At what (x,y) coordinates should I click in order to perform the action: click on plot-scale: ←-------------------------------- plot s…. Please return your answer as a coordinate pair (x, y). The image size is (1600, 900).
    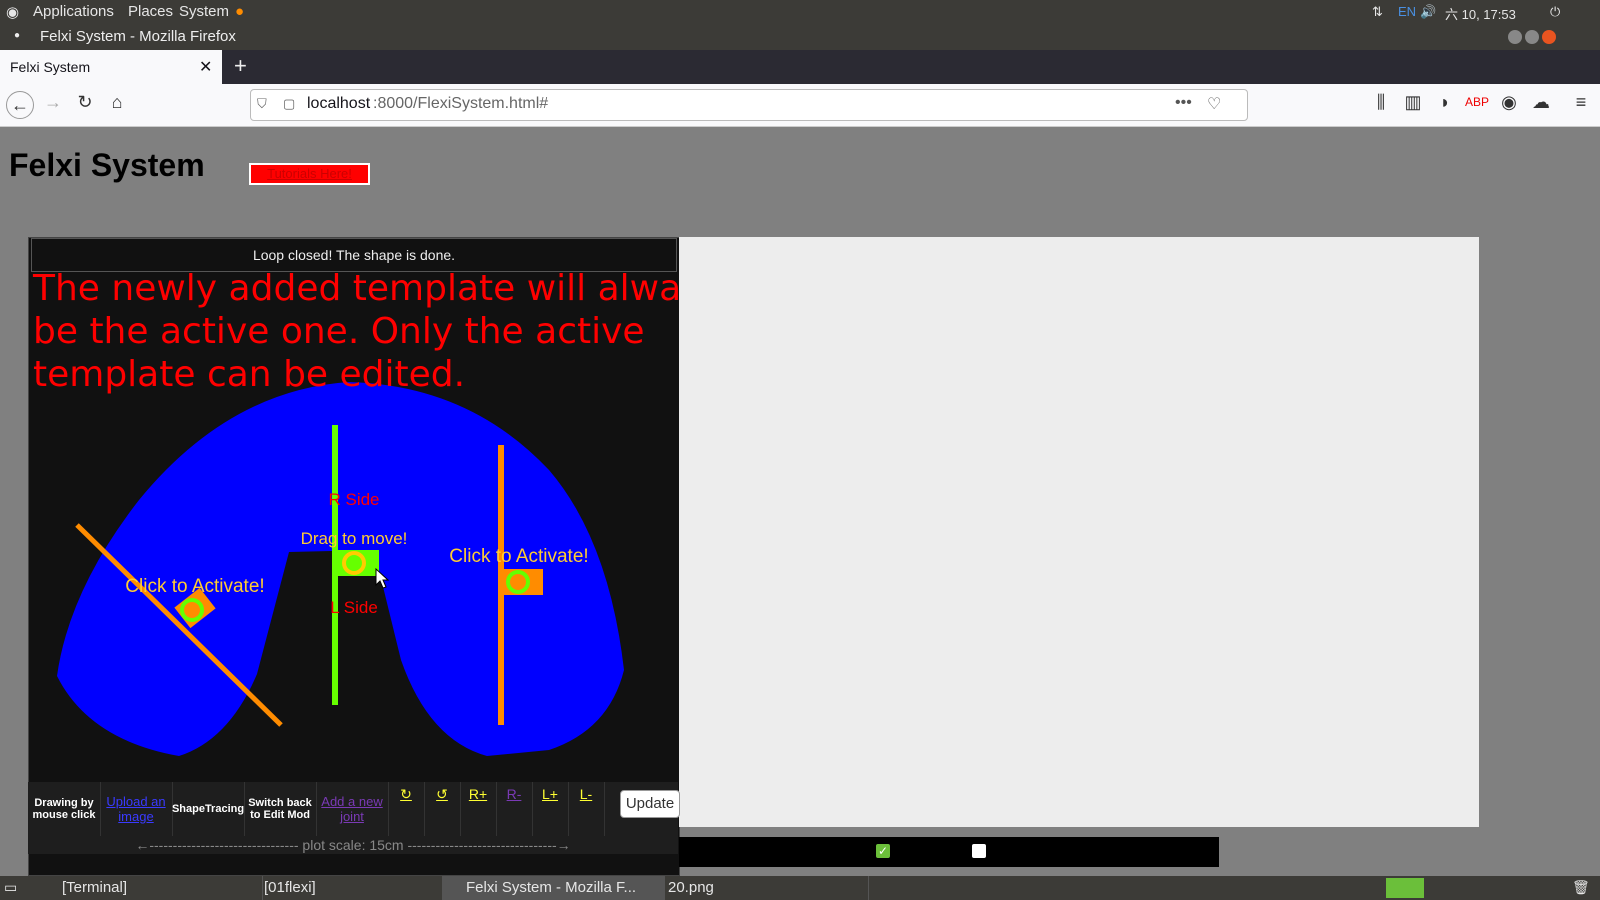
    Looking at the image, I should click on (353, 845).